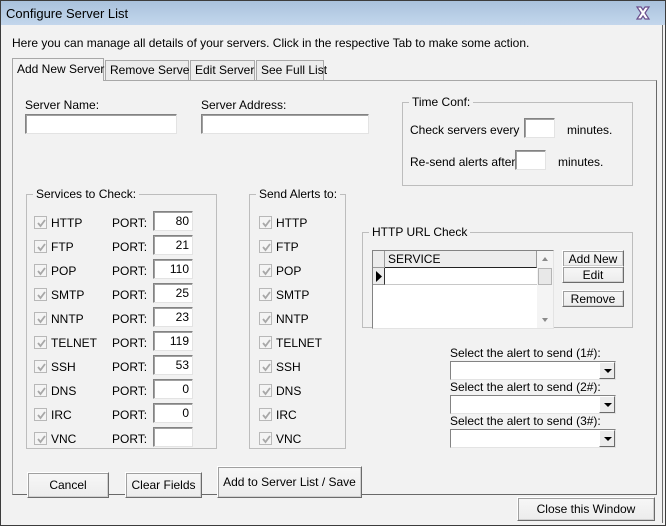 This screenshot has width=666, height=526. Describe the element at coordinates (222, 70) in the screenshot. I see `tab-edit-server: Edit Server` at that location.